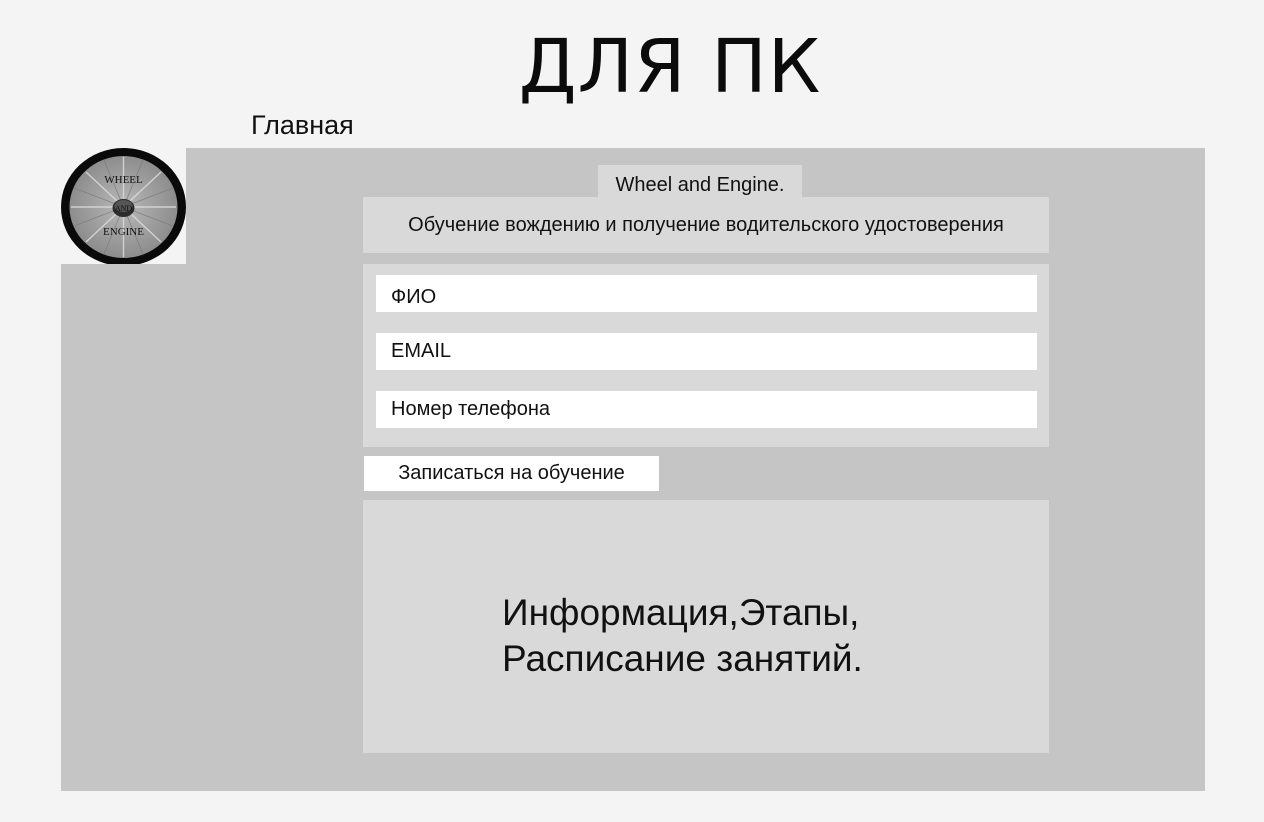  I want to click on logo-text-and: AND, so click(124, 208).